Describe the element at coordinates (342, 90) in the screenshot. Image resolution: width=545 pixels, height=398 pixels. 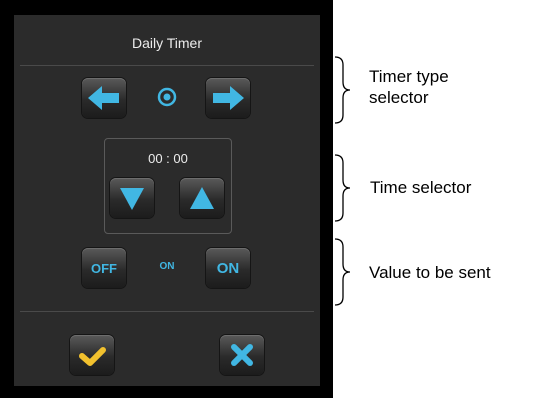
I see `timer-type-bracket` at that location.